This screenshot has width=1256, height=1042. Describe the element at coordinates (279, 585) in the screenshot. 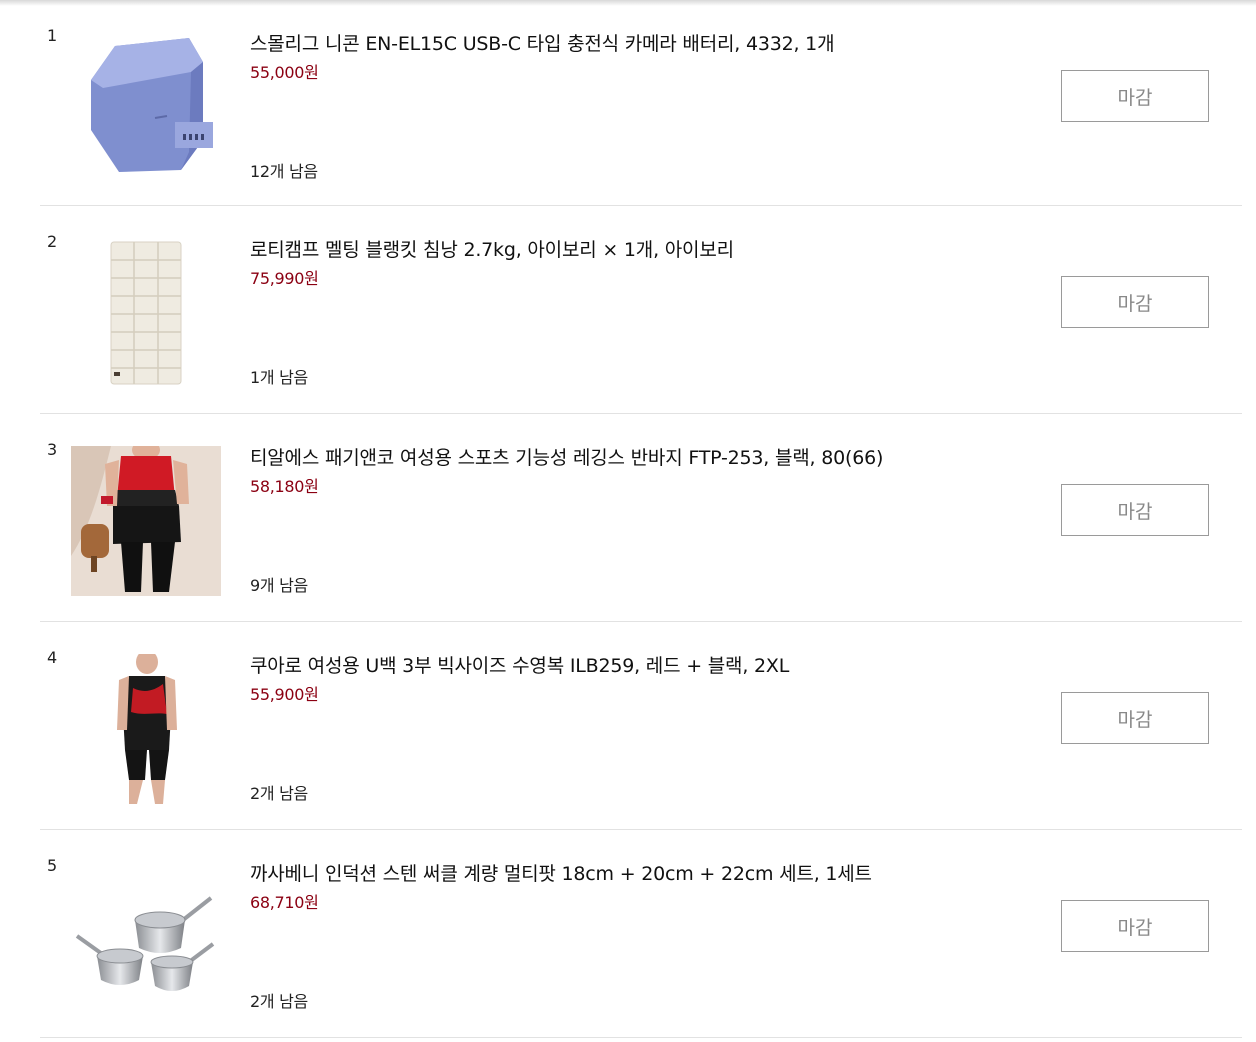

I see `item-stock: 9개 남음` at that location.